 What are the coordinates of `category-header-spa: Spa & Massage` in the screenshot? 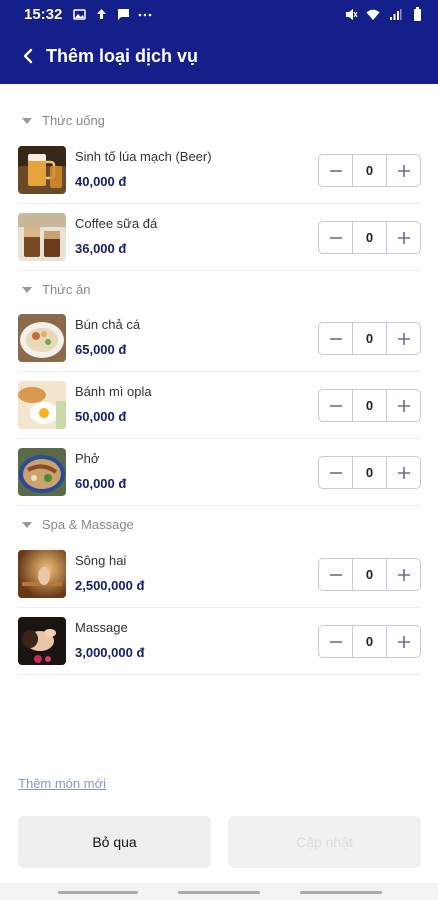 It's located at (78, 524).